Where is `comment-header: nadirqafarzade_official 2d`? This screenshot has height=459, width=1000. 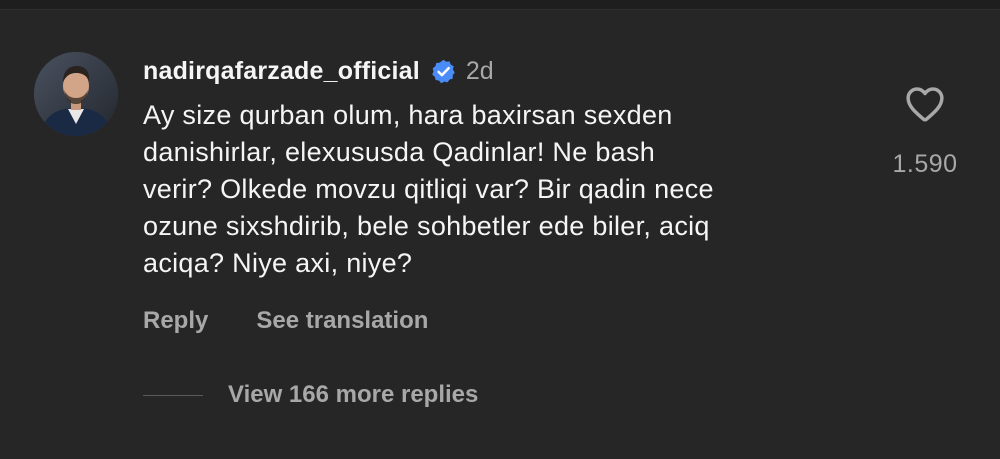 comment-header: nadirqafarzade_official 2d is located at coordinates (318, 71).